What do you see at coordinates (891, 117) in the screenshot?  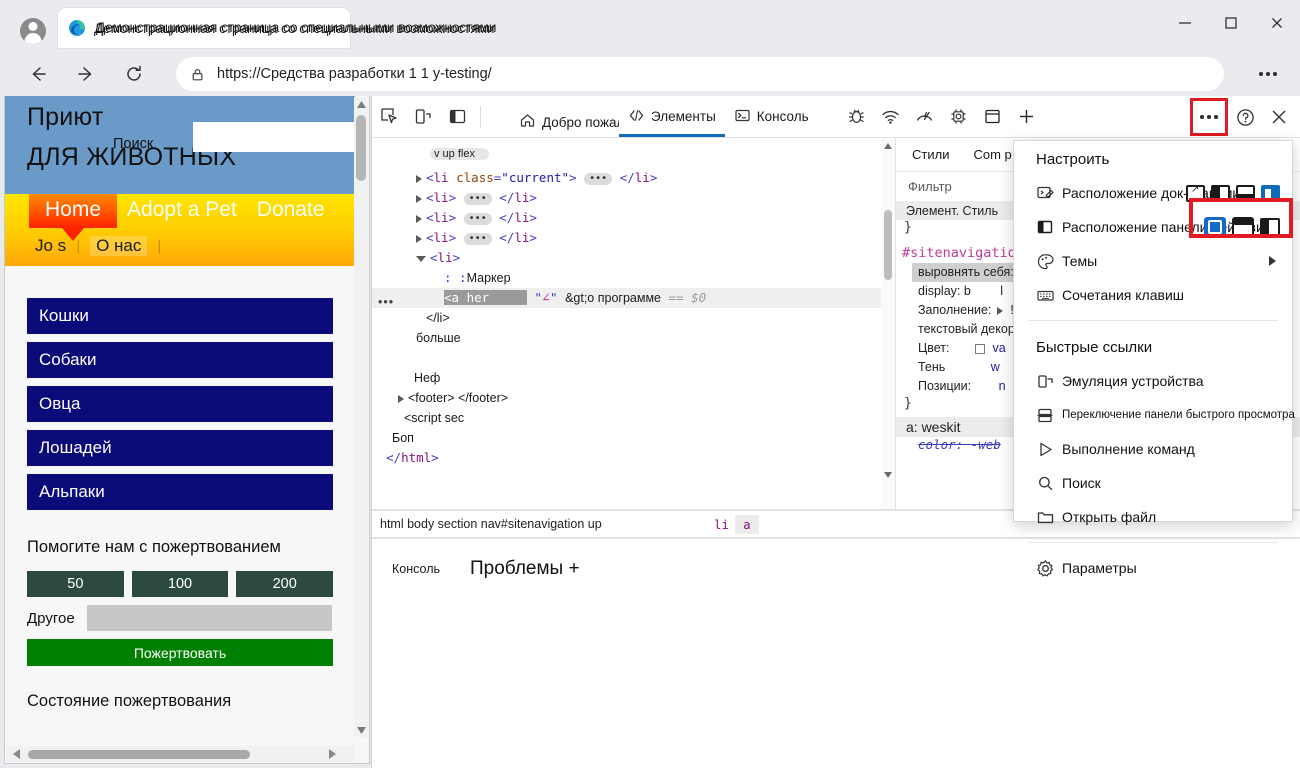 I see `network-wifi-icon` at bounding box center [891, 117].